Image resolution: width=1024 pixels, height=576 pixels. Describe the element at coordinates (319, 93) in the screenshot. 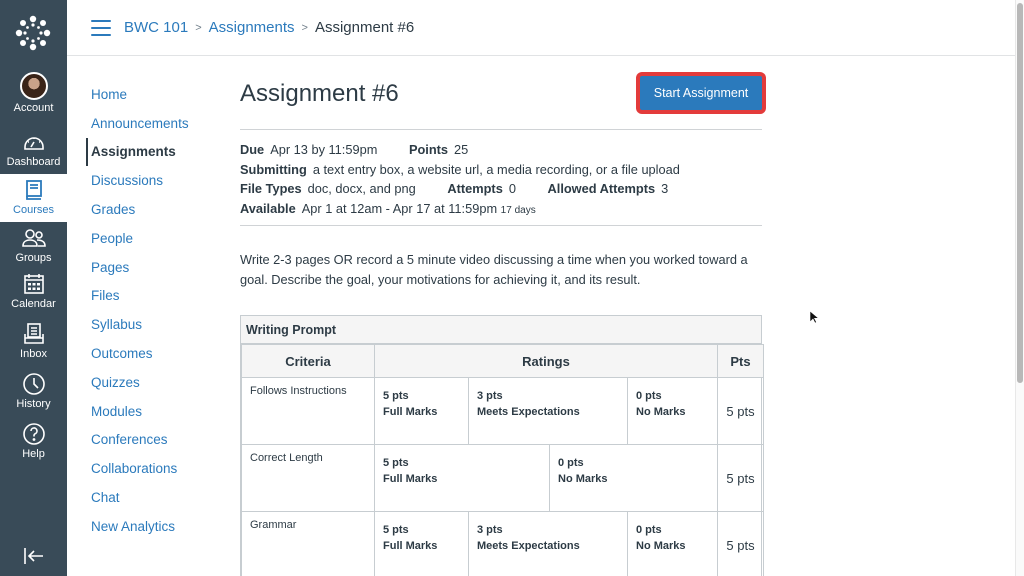

I see `page-title: Assignment #6` at that location.